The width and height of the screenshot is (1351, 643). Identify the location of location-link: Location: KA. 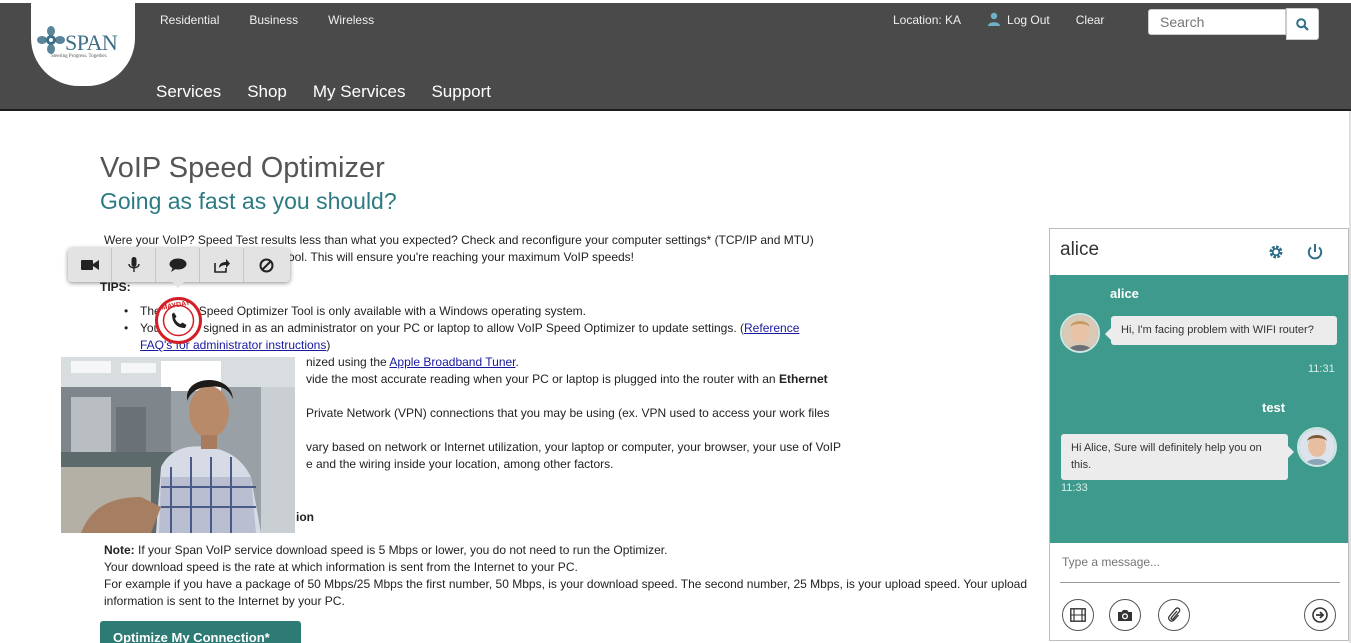
(927, 20).